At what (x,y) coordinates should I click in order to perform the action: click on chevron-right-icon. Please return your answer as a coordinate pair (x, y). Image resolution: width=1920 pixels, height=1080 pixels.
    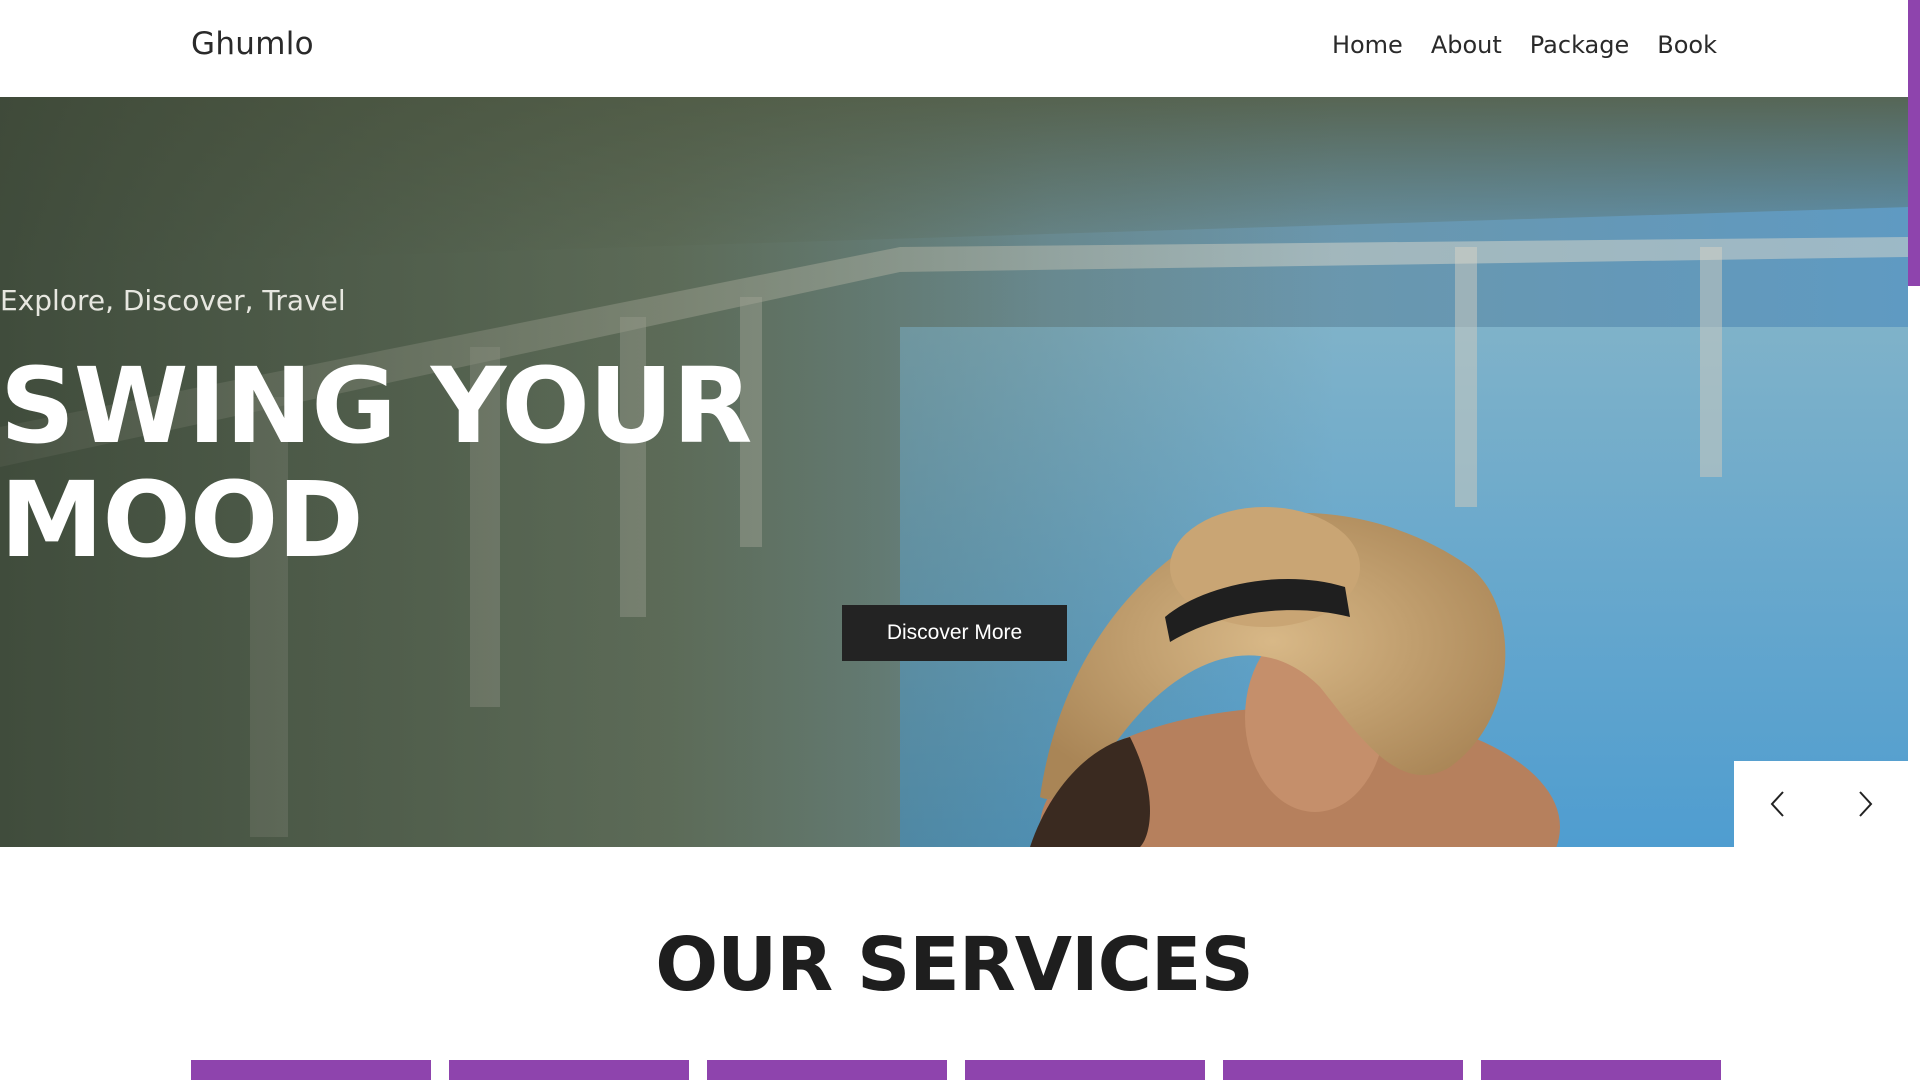
    Looking at the image, I should click on (1865, 804).